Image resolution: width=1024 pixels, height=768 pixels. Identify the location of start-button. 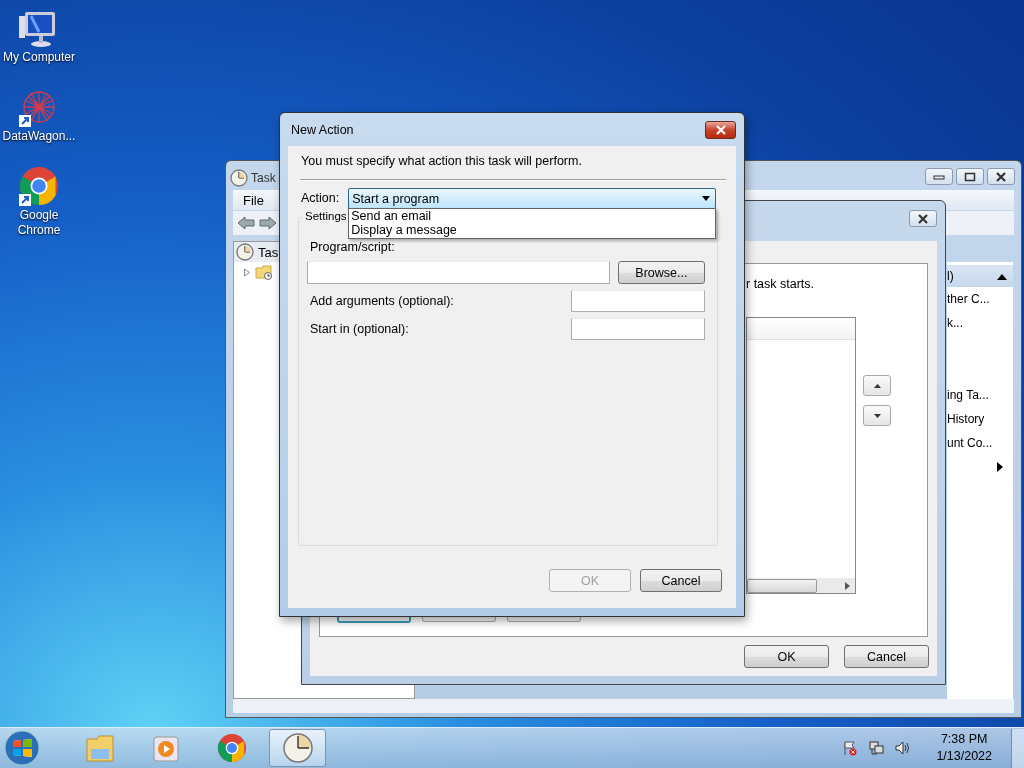
(22, 748).